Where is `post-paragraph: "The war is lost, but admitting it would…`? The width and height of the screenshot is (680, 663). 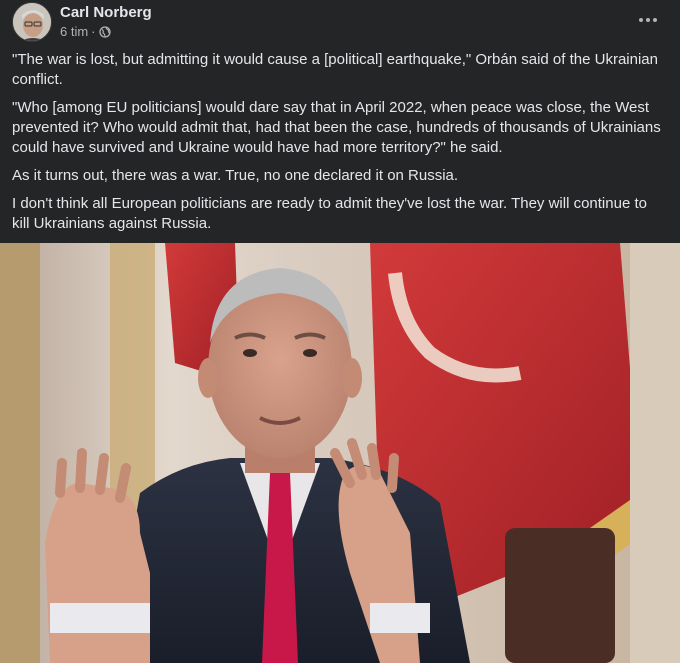
post-paragraph: "The war is lost, but admitting it would… is located at coordinates (335, 69).